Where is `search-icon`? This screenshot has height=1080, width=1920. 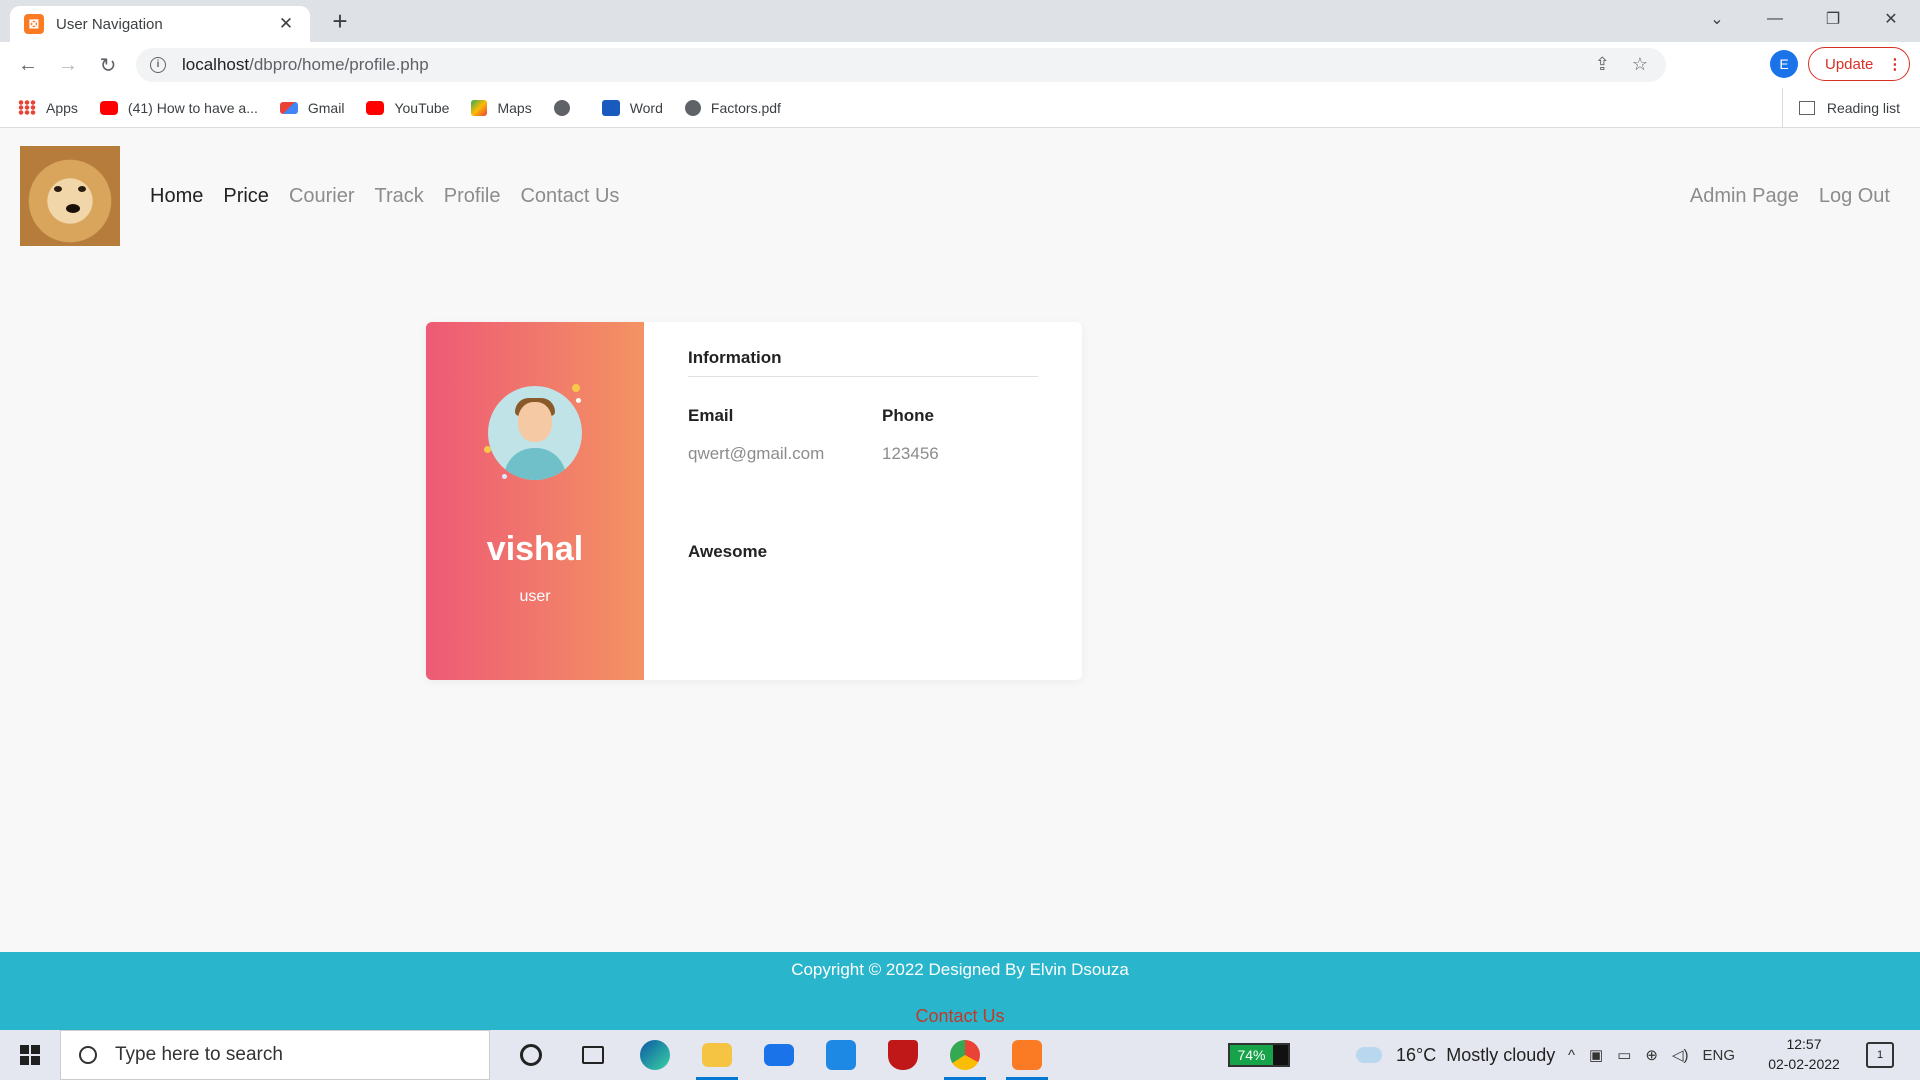
search-icon is located at coordinates (88, 1055).